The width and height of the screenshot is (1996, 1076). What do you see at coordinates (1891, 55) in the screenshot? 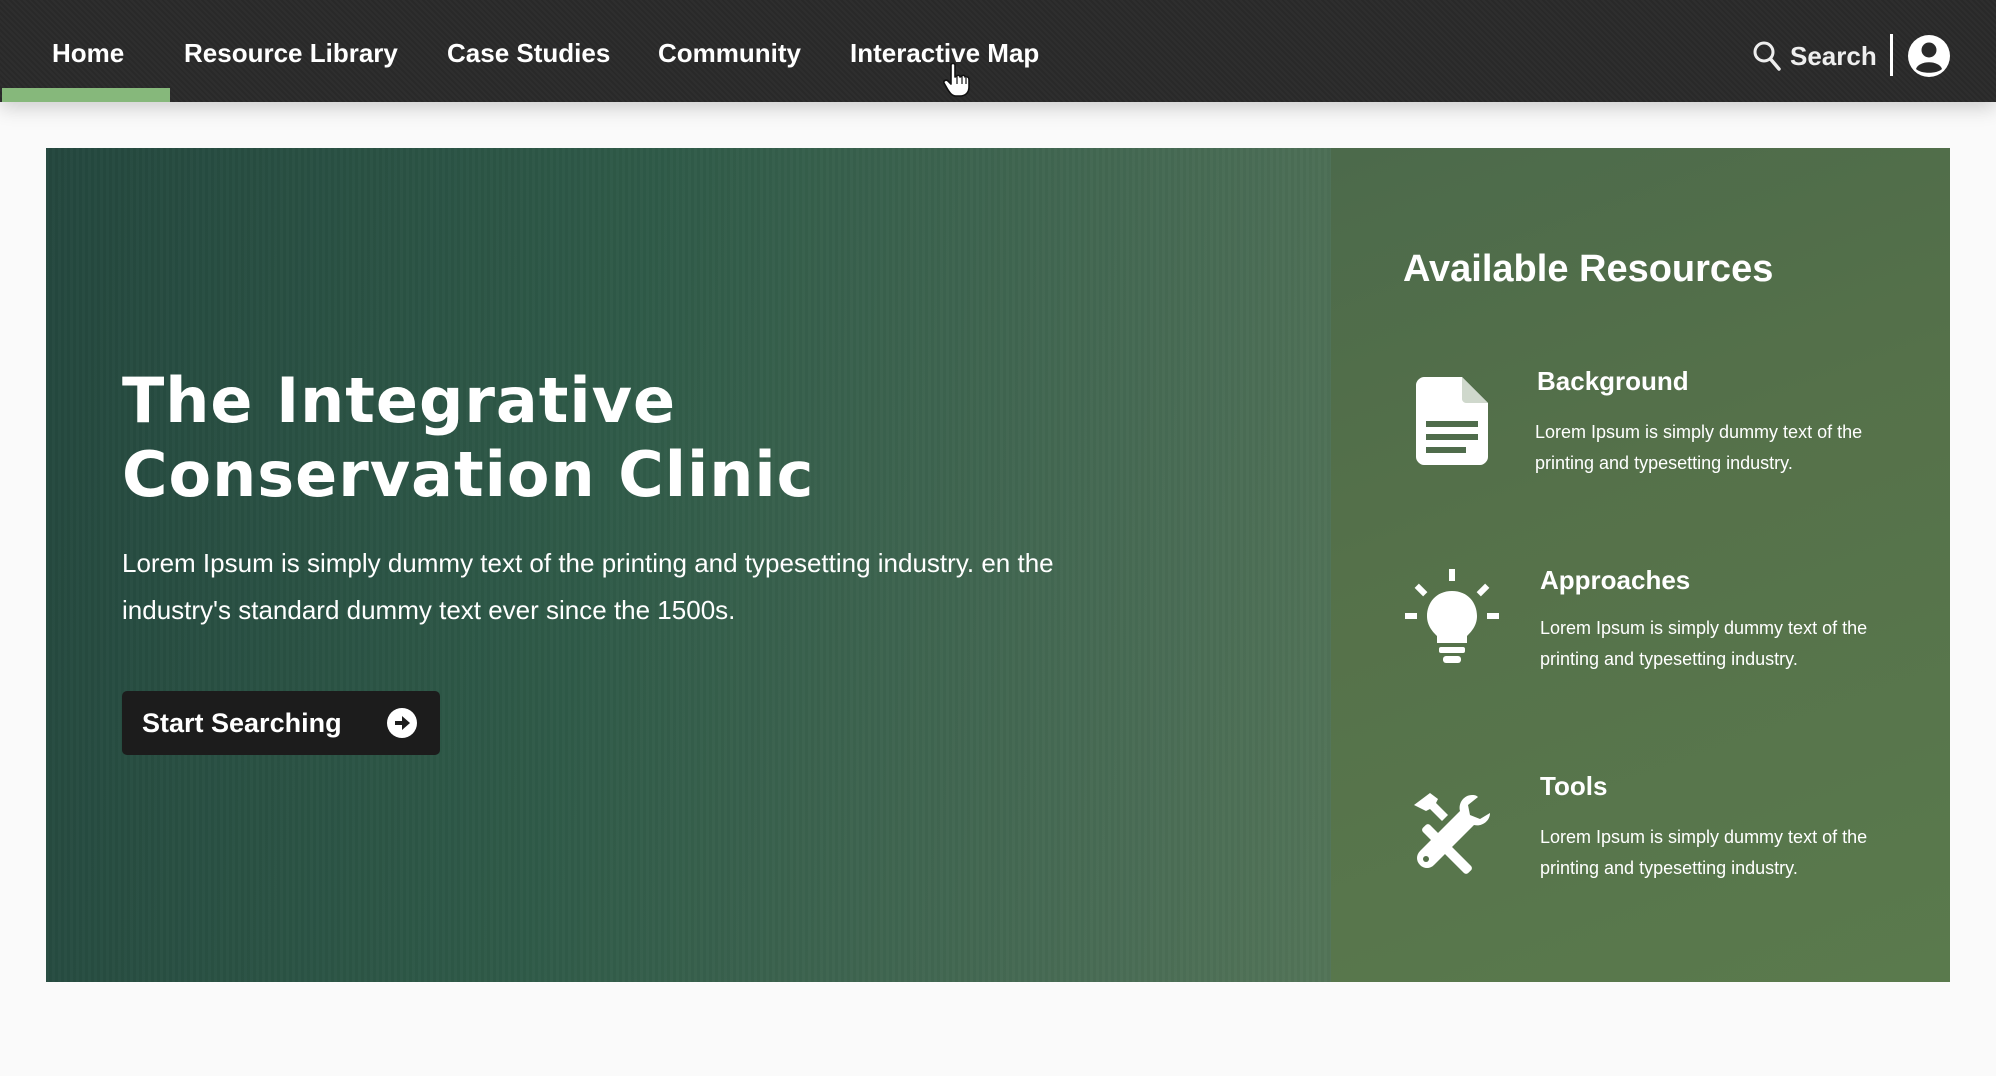
I see `nav-divider` at bounding box center [1891, 55].